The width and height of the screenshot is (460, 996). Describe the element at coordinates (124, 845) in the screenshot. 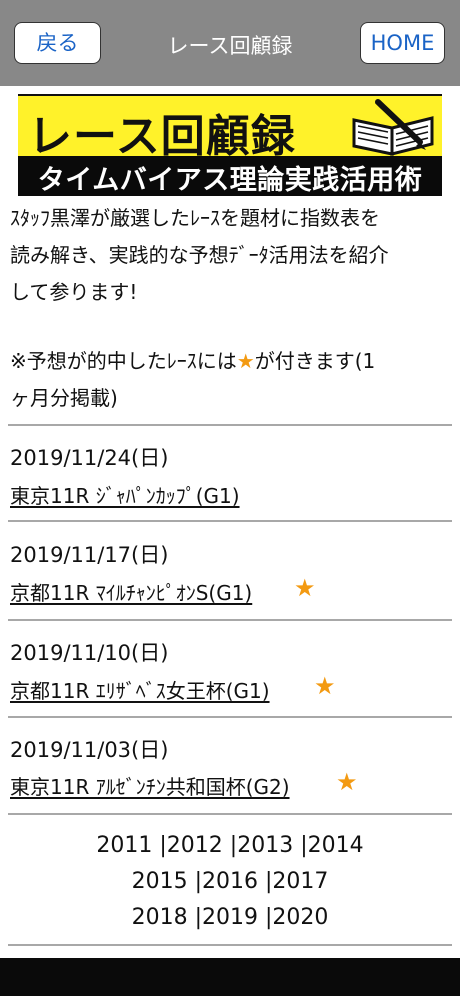

I see `year-link: 2011` at that location.